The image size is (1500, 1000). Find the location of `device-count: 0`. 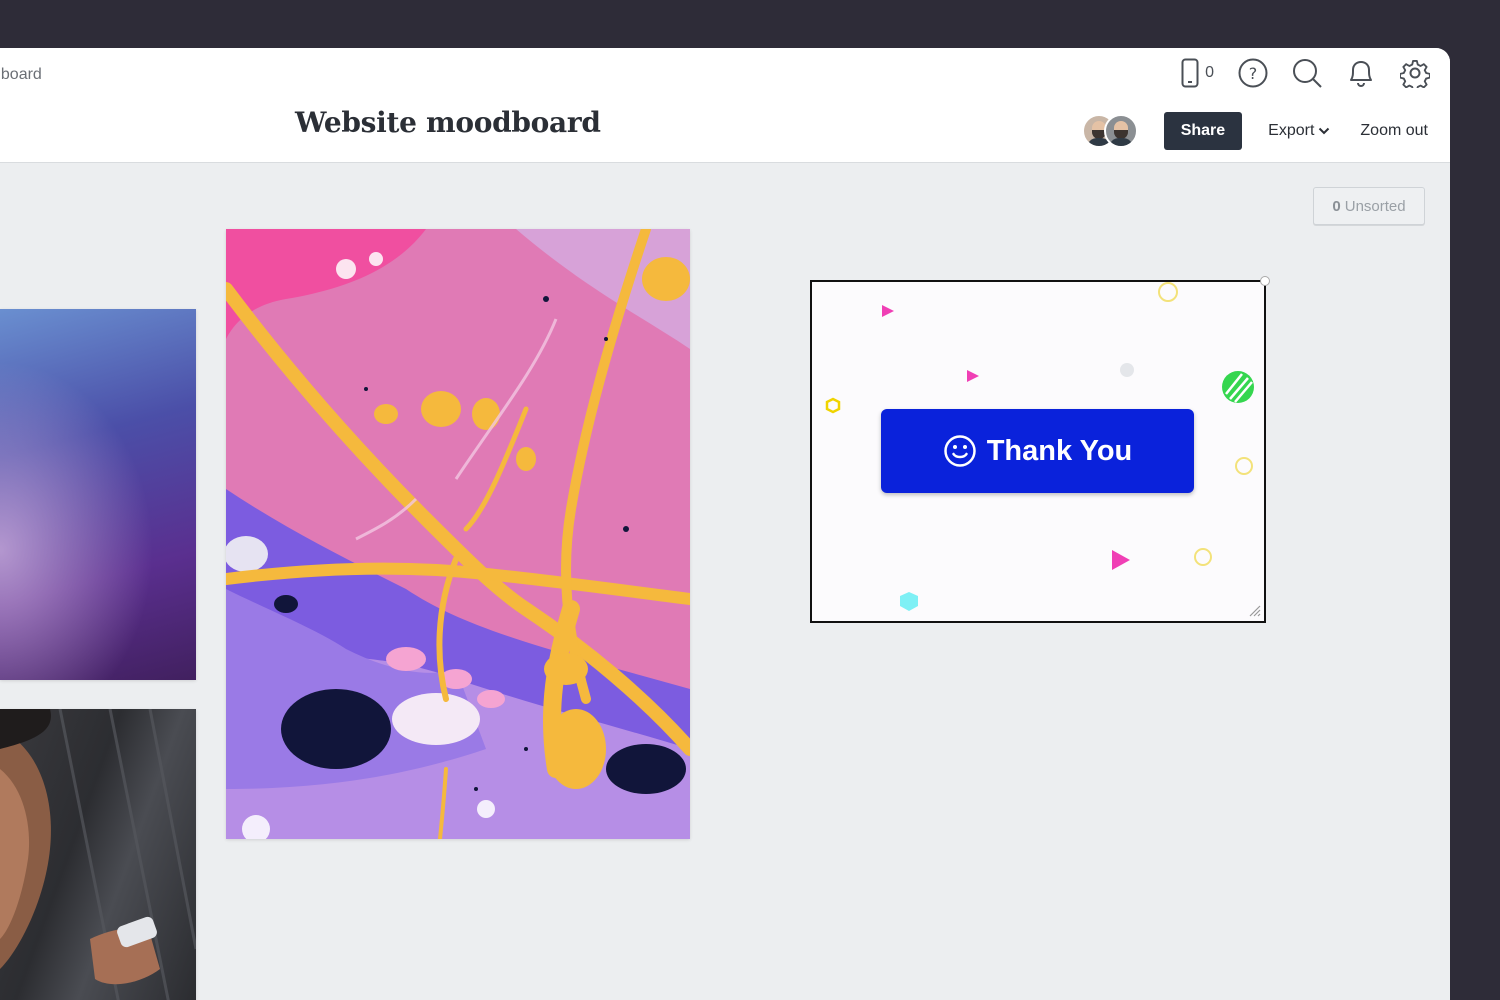

device-count: 0 is located at coordinates (1209, 72).